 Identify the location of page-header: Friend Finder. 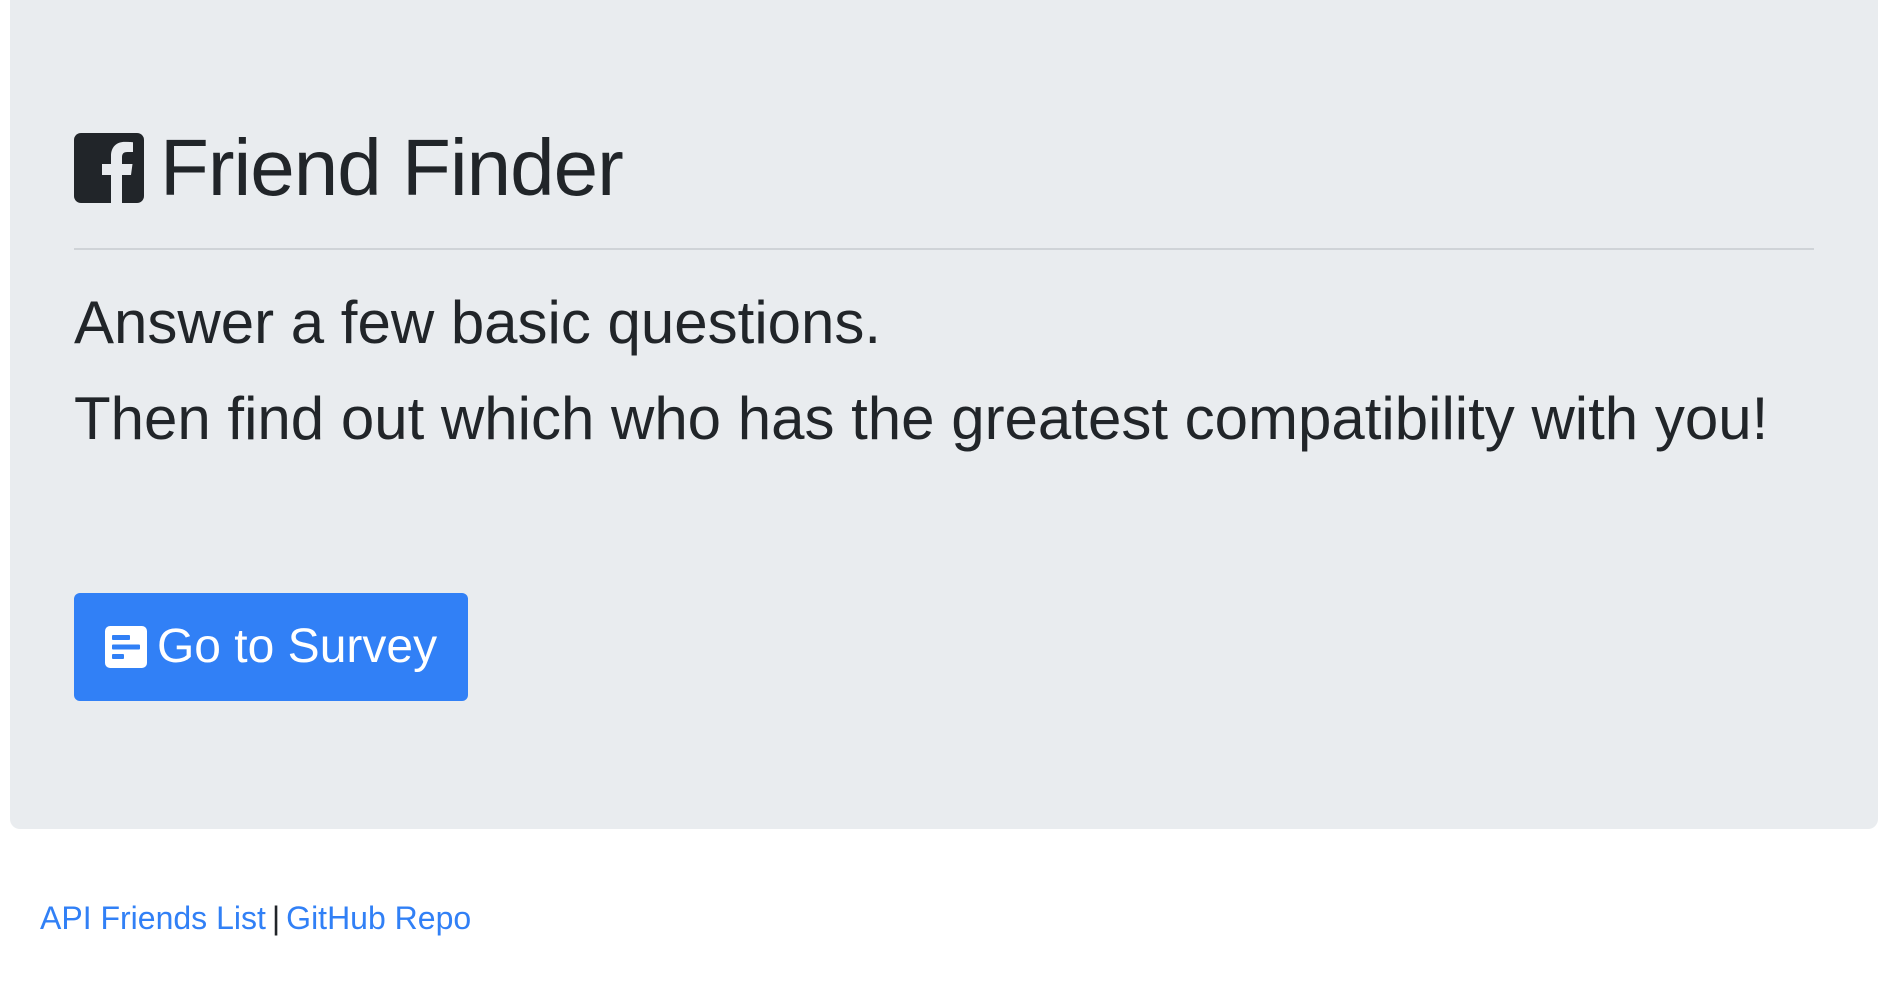
(349, 167).